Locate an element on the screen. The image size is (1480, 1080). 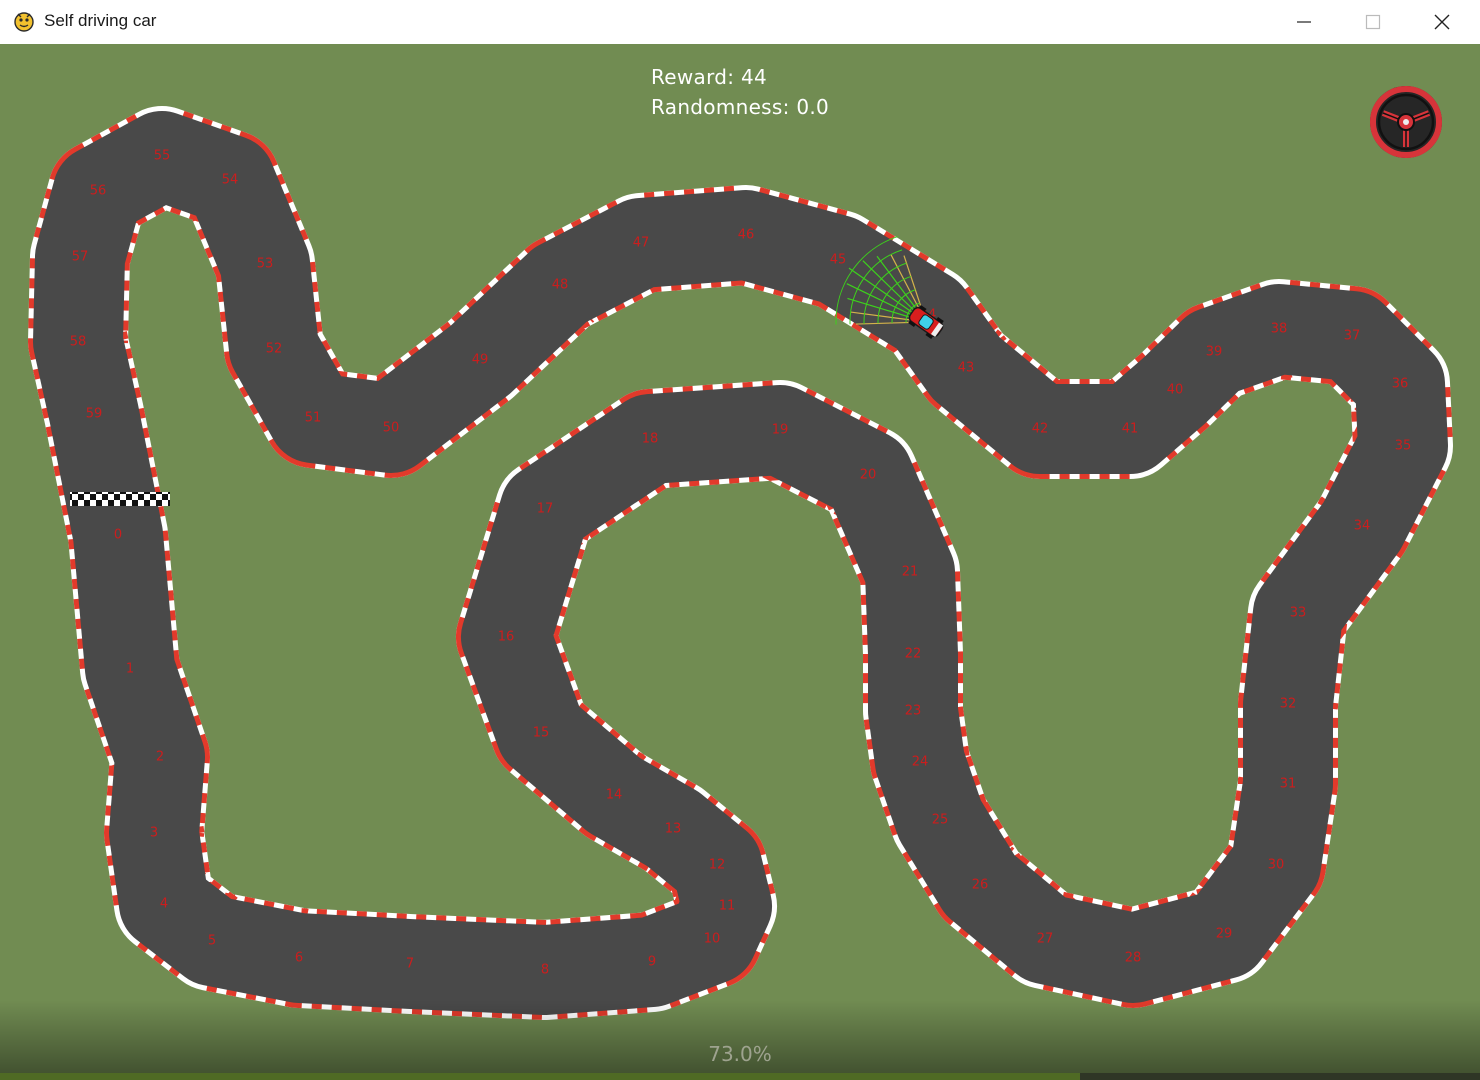
maximize-icon is located at coordinates (1373, 22).